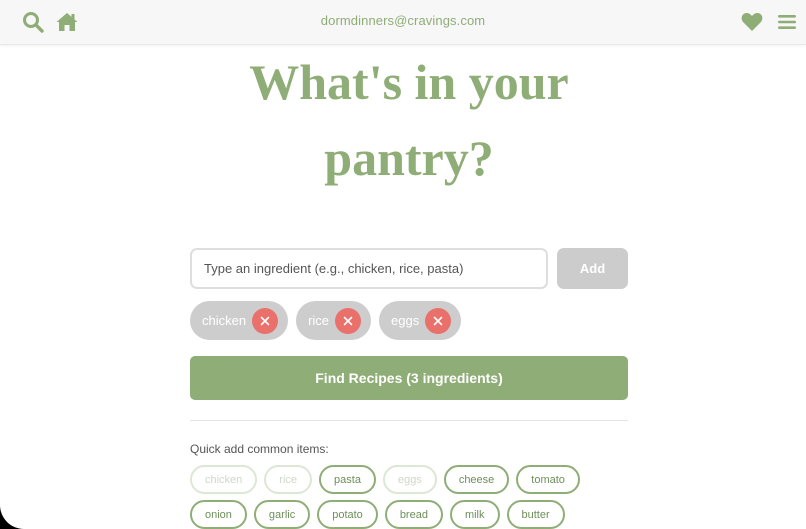 The height and width of the screenshot is (529, 806). Describe the element at coordinates (319, 320) in the screenshot. I see `ingredient-chip-label: rice` at that location.